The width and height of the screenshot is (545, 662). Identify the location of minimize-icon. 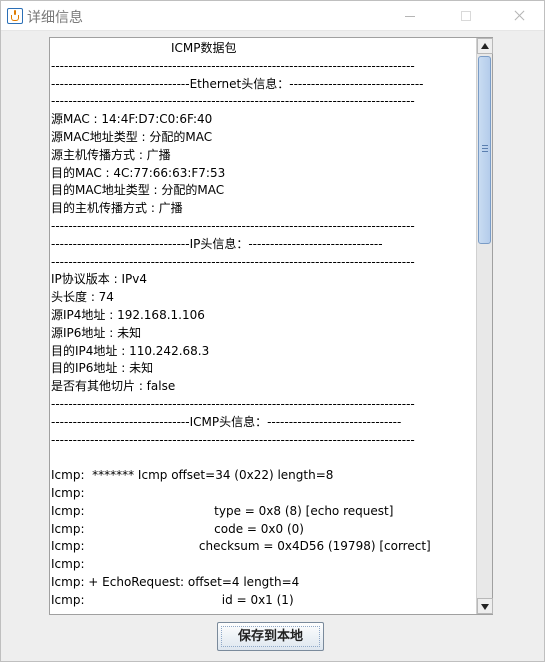
(410, 16).